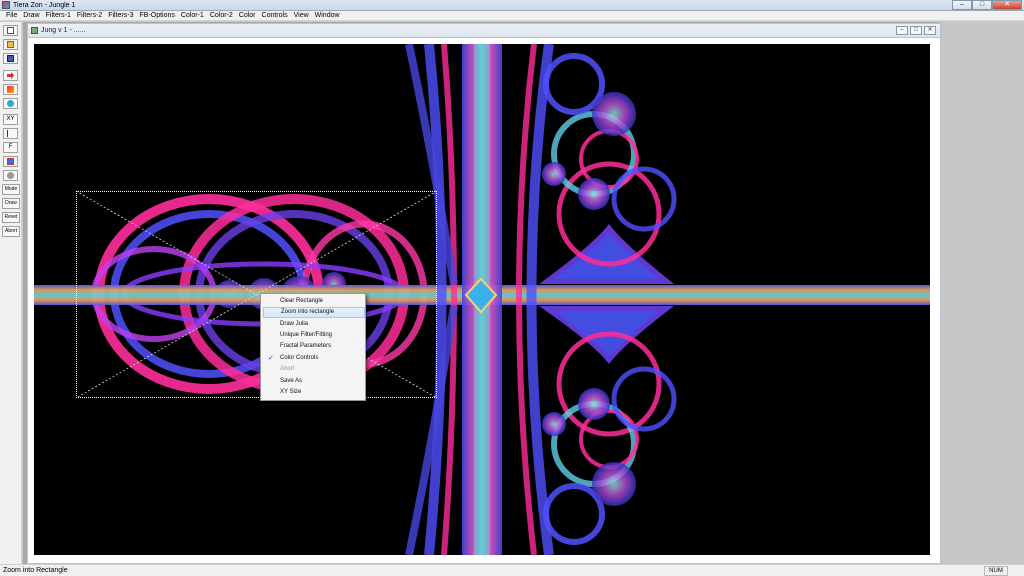 This screenshot has height=576, width=1024. What do you see at coordinates (11, 189) in the screenshot?
I see `mode-button: Mode` at bounding box center [11, 189].